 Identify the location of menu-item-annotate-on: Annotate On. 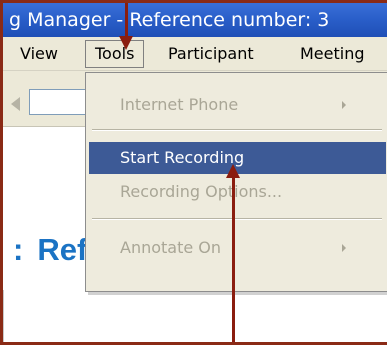
(236, 248).